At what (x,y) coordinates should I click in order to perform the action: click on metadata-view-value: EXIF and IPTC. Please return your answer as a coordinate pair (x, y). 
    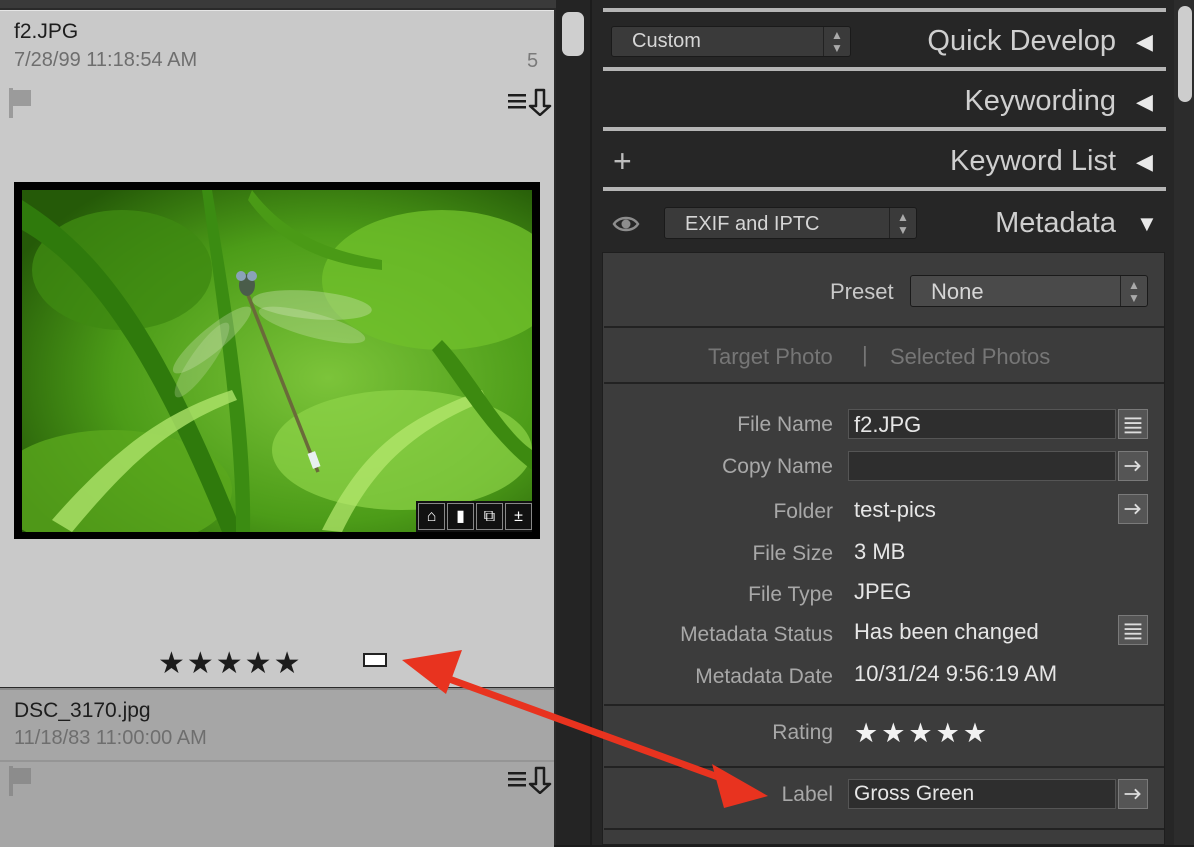
    Looking at the image, I should click on (752, 224).